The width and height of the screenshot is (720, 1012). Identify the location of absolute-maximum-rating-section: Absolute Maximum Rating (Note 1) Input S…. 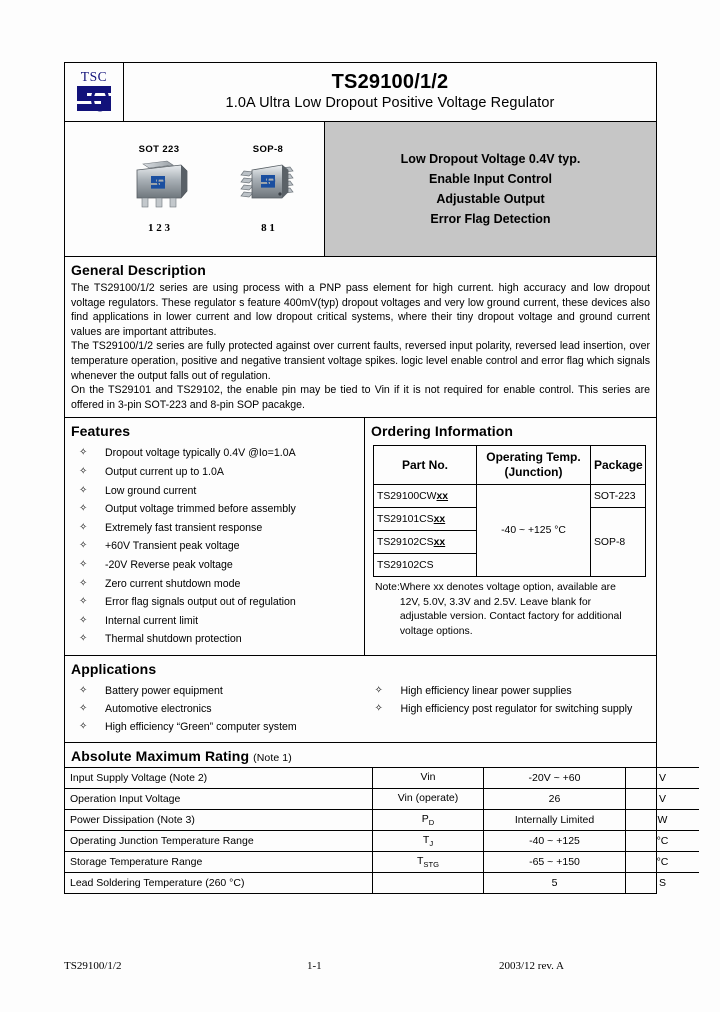
(381, 818).